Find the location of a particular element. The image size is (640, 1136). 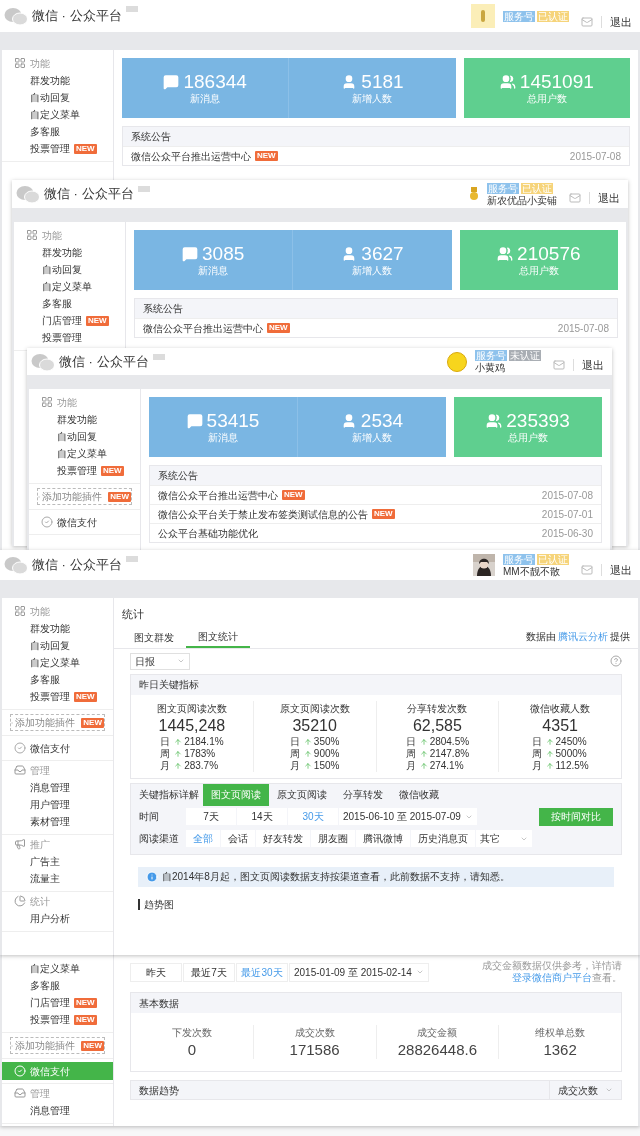

notice-link: 公众平台基础功能优化 is located at coordinates (208, 533).